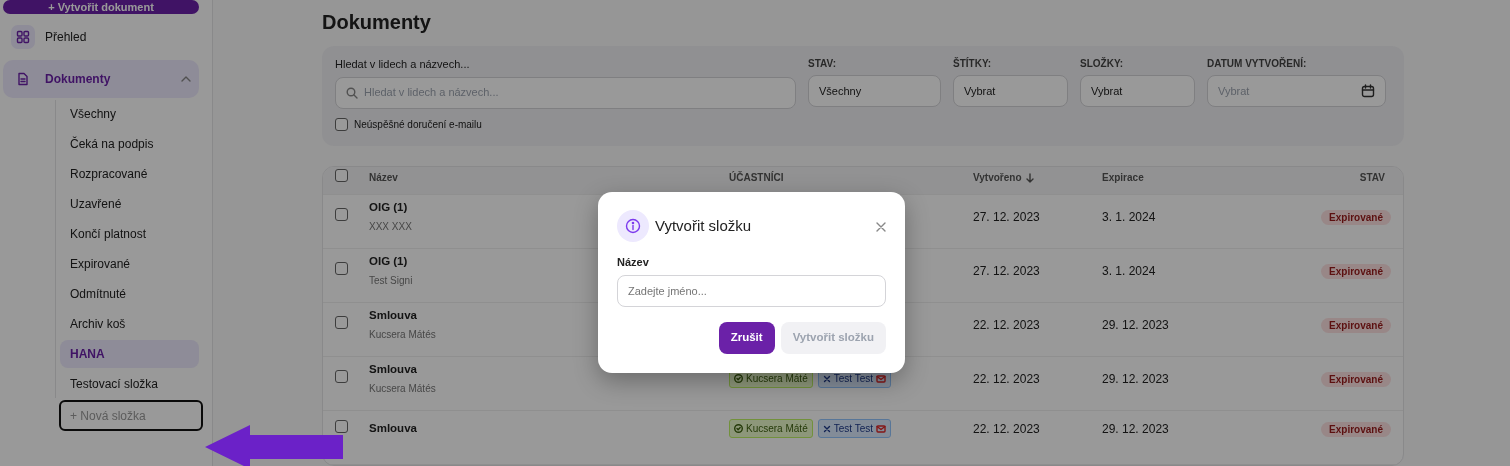 This screenshot has width=1510, height=466. I want to click on filter-label: ŠTÍTKY:, so click(973, 63).